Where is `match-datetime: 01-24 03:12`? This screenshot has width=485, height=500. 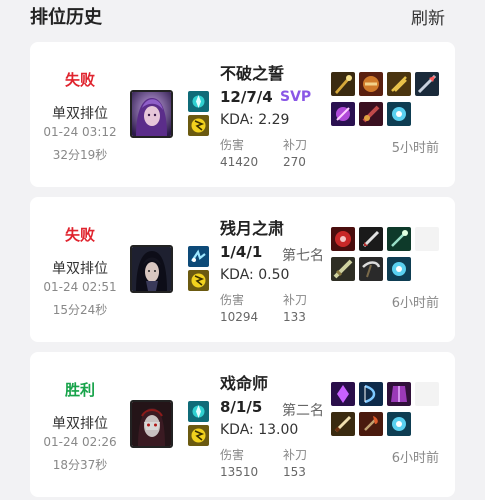 match-datetime: 01-24 03:12 is located at coordinates (80, 132).